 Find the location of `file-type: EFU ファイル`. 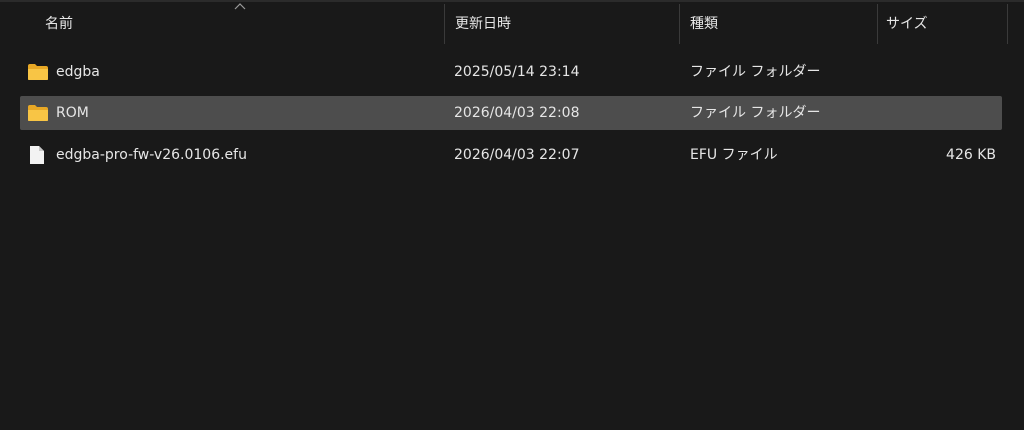

file-type: EFU ファイル is located at coordinates (734, 155).